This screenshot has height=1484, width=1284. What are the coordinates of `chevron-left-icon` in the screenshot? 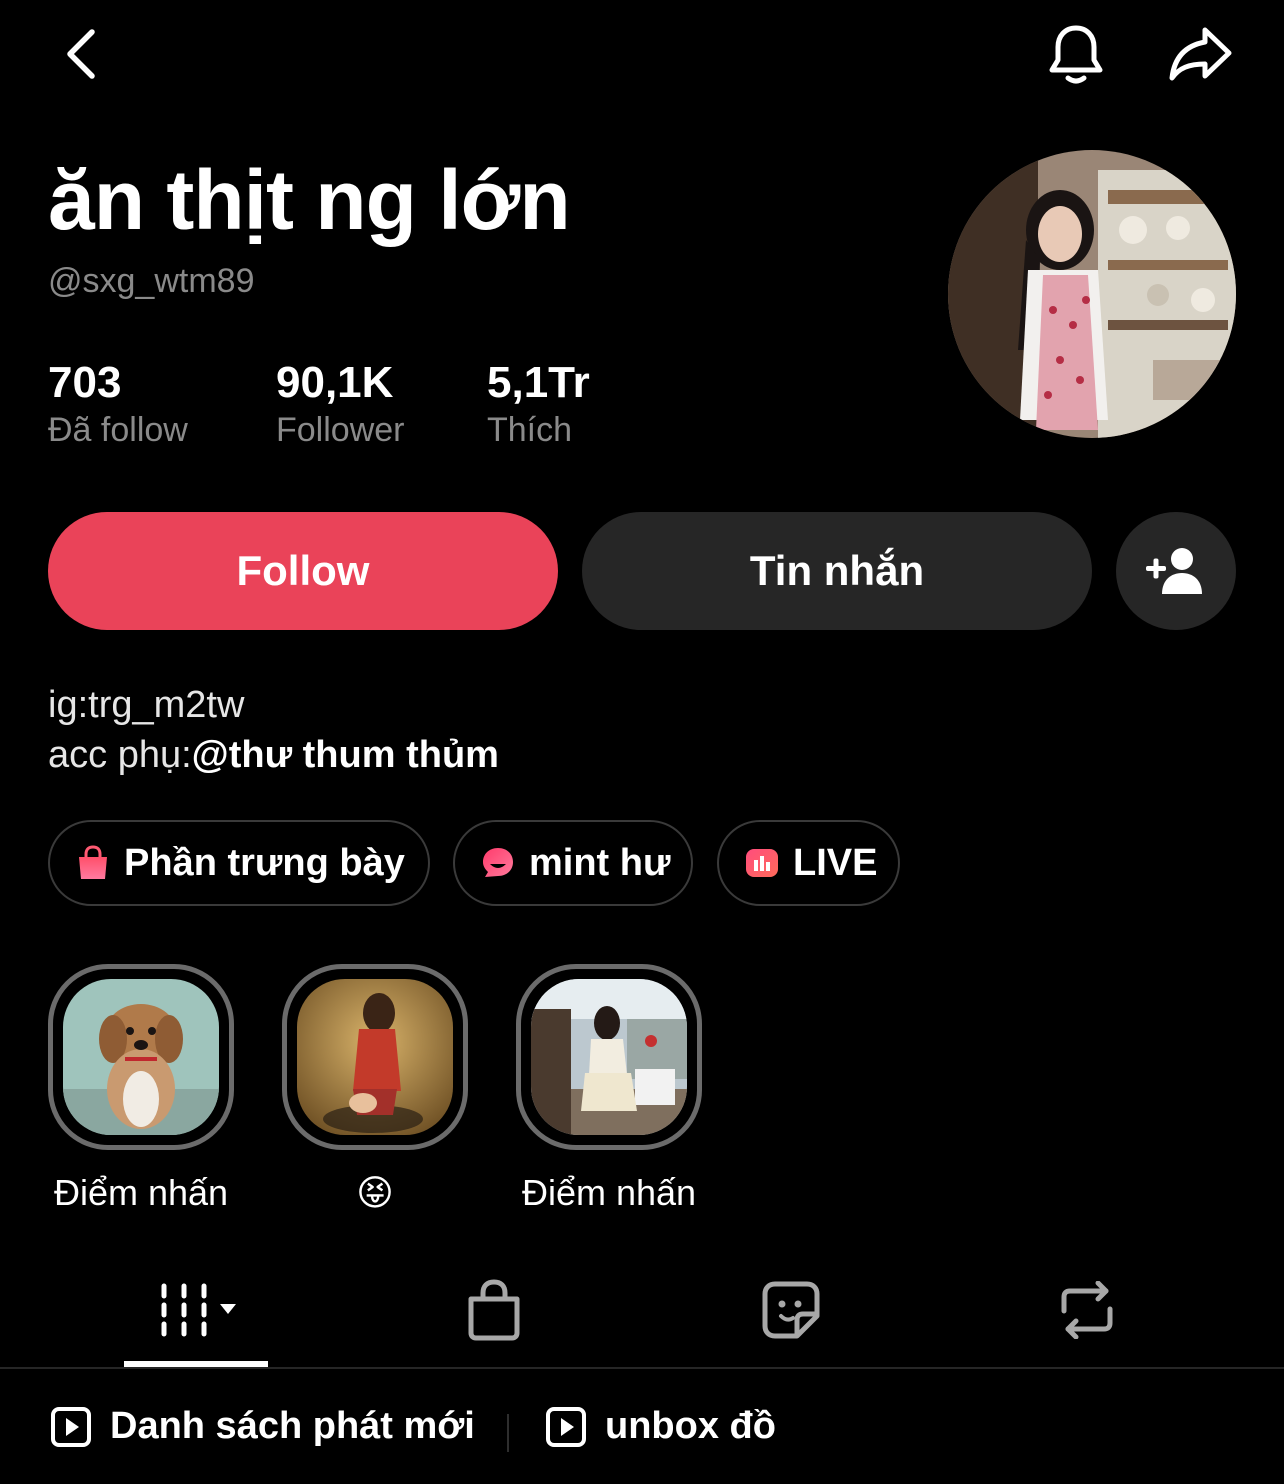 It's located at (81, 54).